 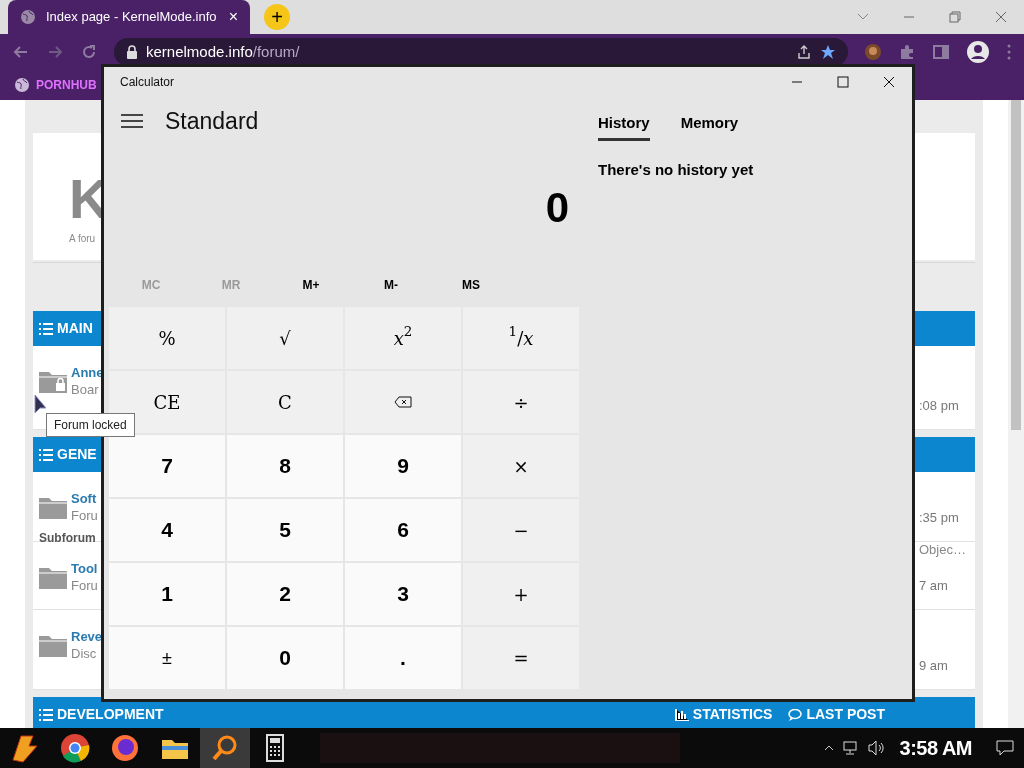 What do you see at coordinates (676, 170) in the screenshot?
I see `empty-history-message: There's no history yet` at bounding box center [676, 170].